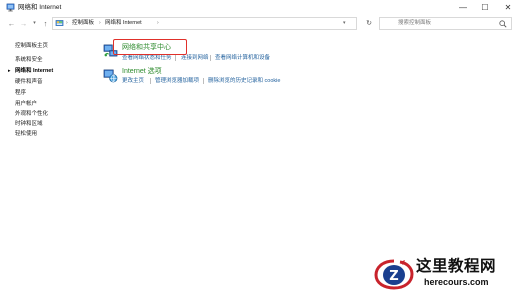  I want to click on sidebar-item-hardware-sound: 硬件和声音, so click(29, 82).